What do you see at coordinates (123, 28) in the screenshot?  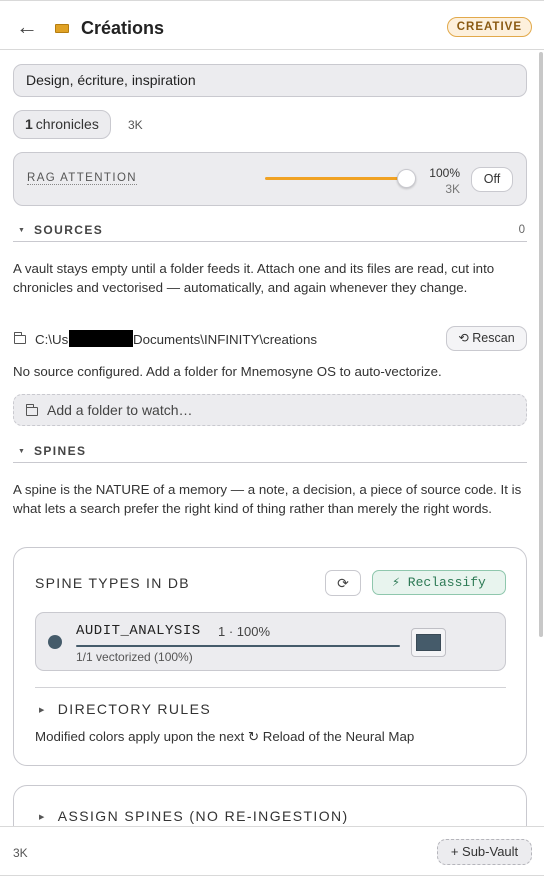 I see `vault-title: Créations` at bounding box center [123, 28].